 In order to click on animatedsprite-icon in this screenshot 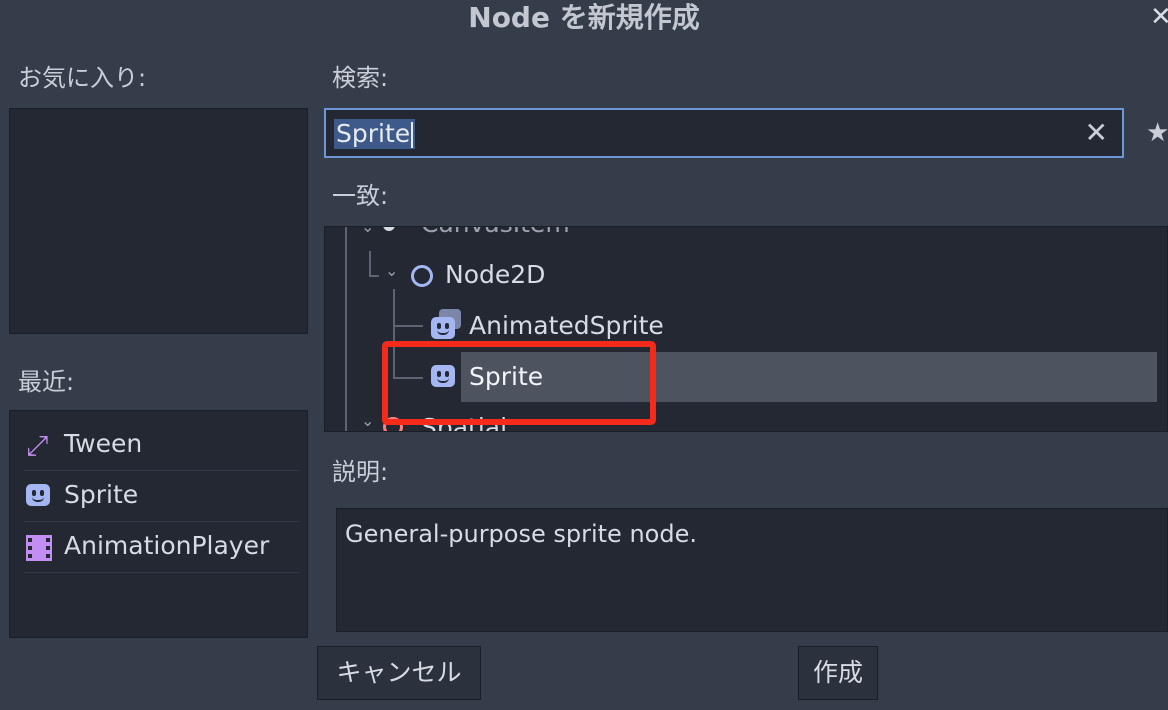, I will do `click(443, 328)`.